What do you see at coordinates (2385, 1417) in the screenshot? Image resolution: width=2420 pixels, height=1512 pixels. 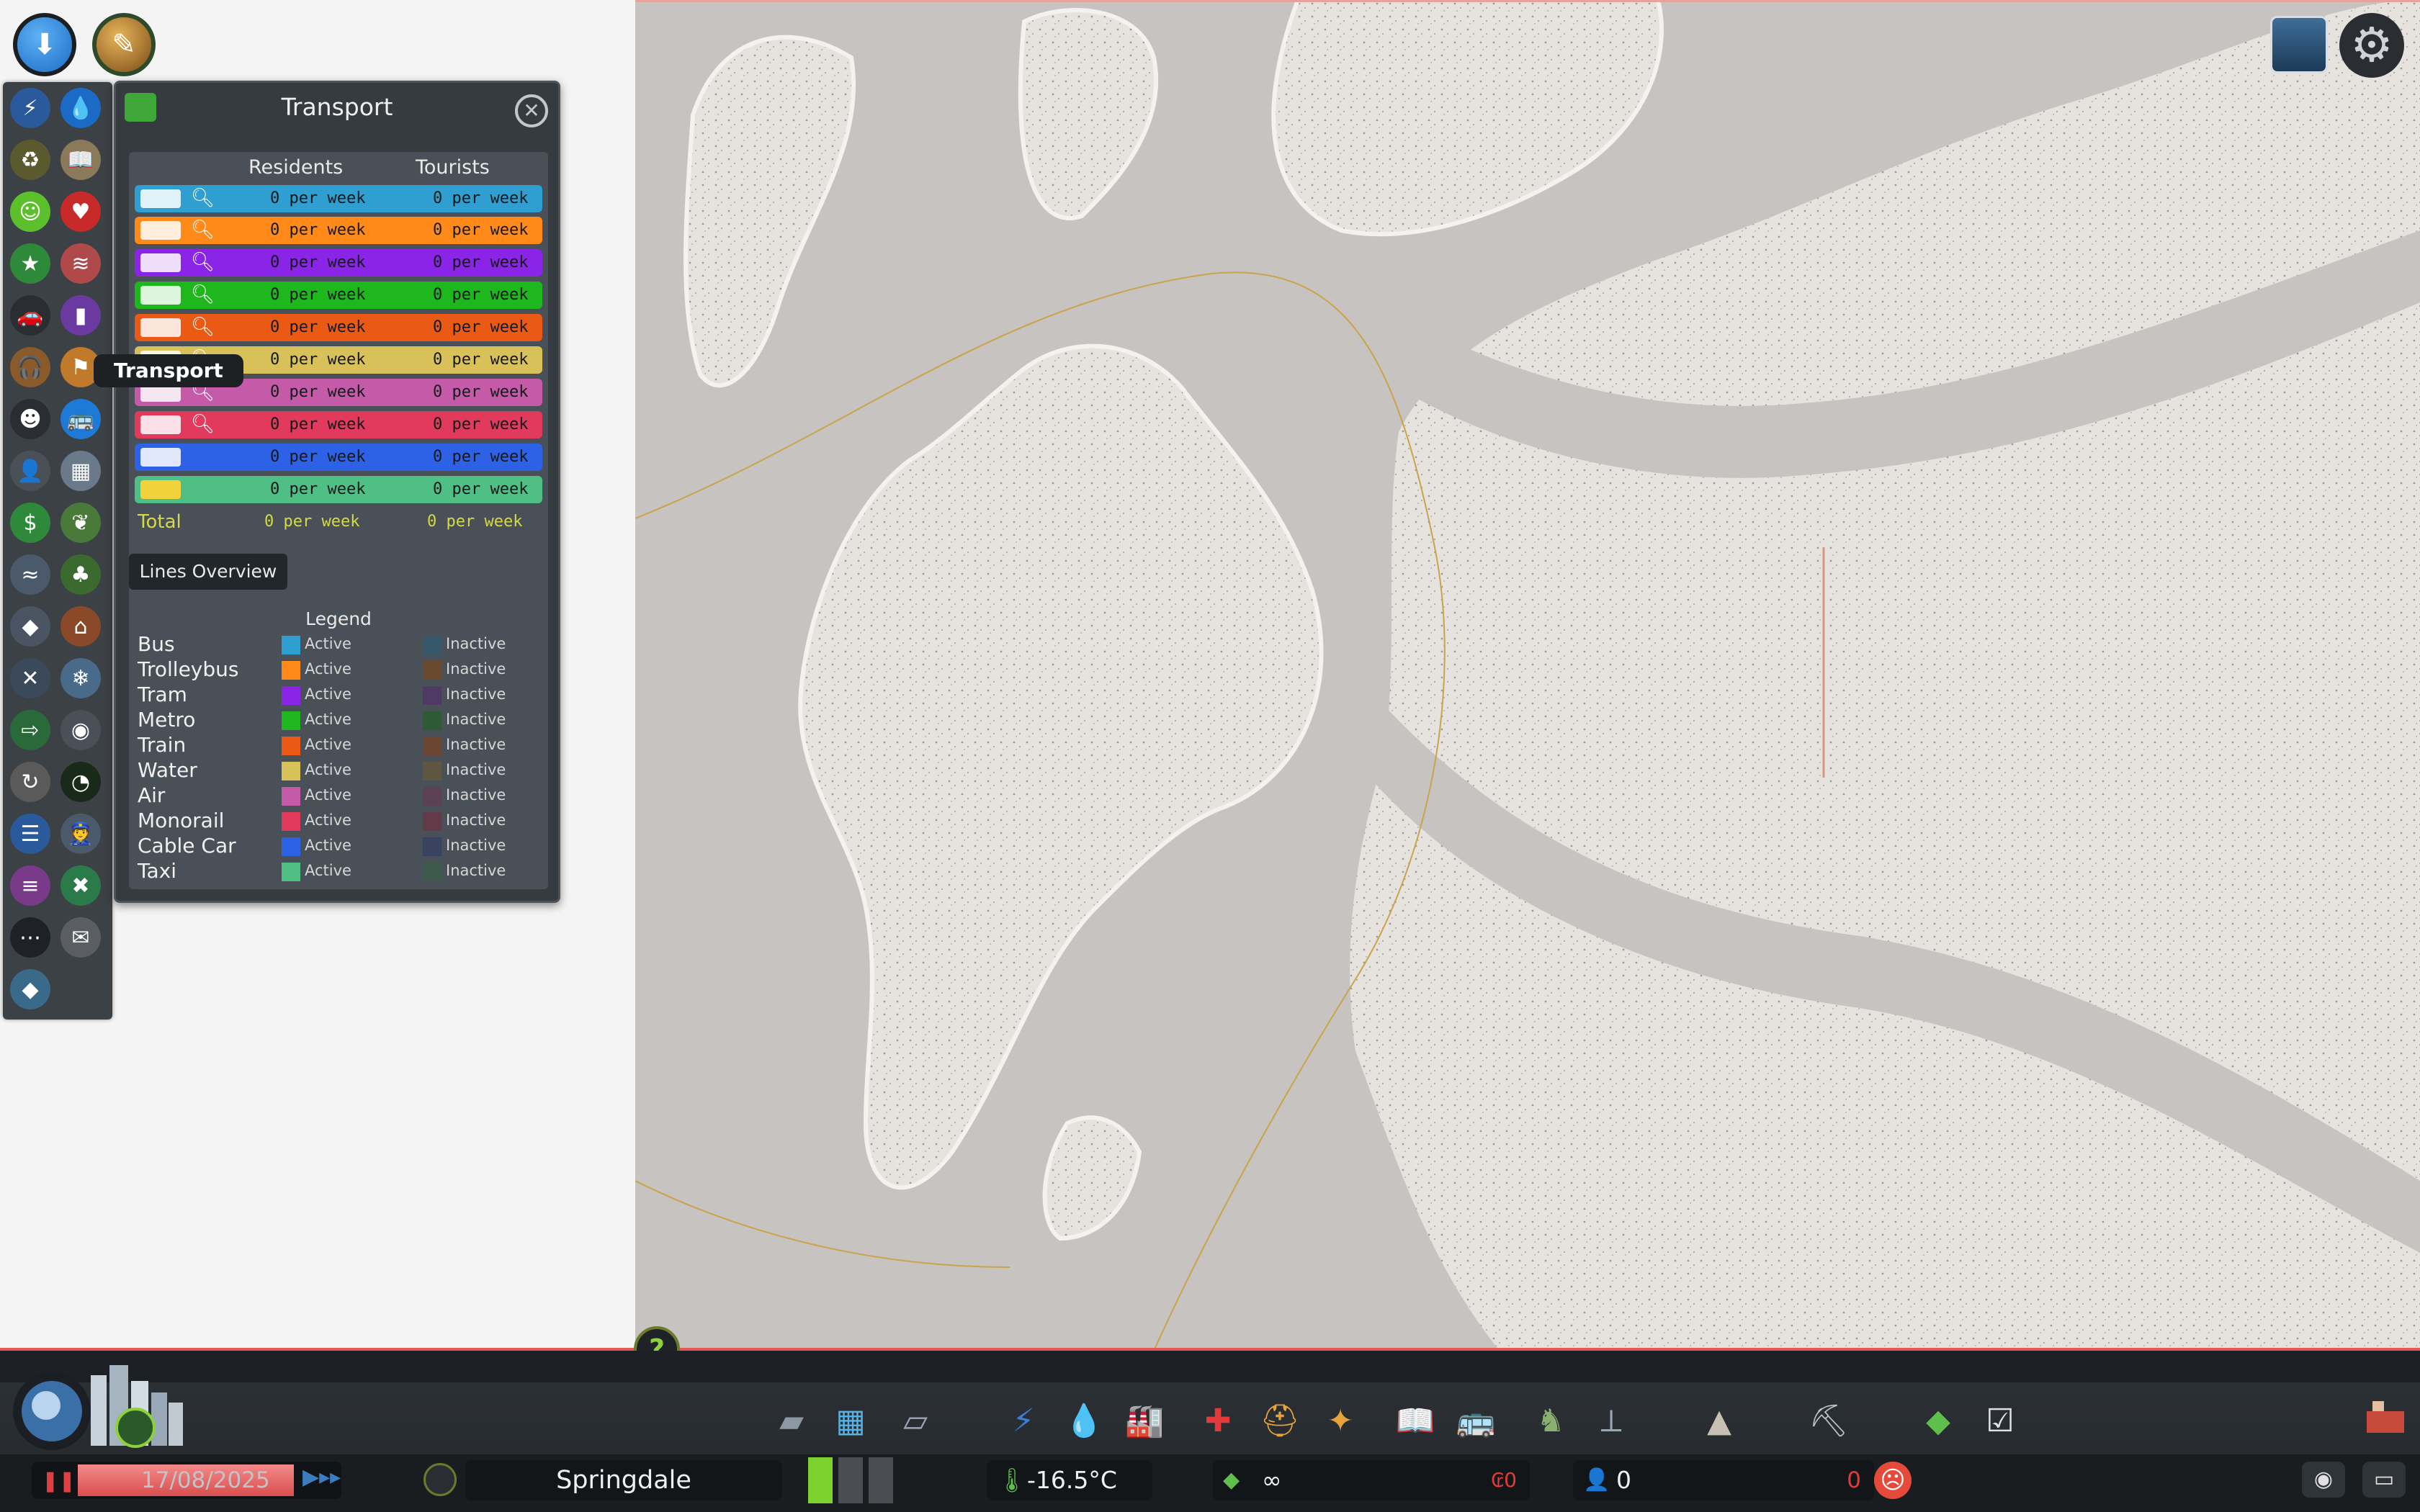 I see `unique-buildings-icon` at bounding box center [2385, 1417].